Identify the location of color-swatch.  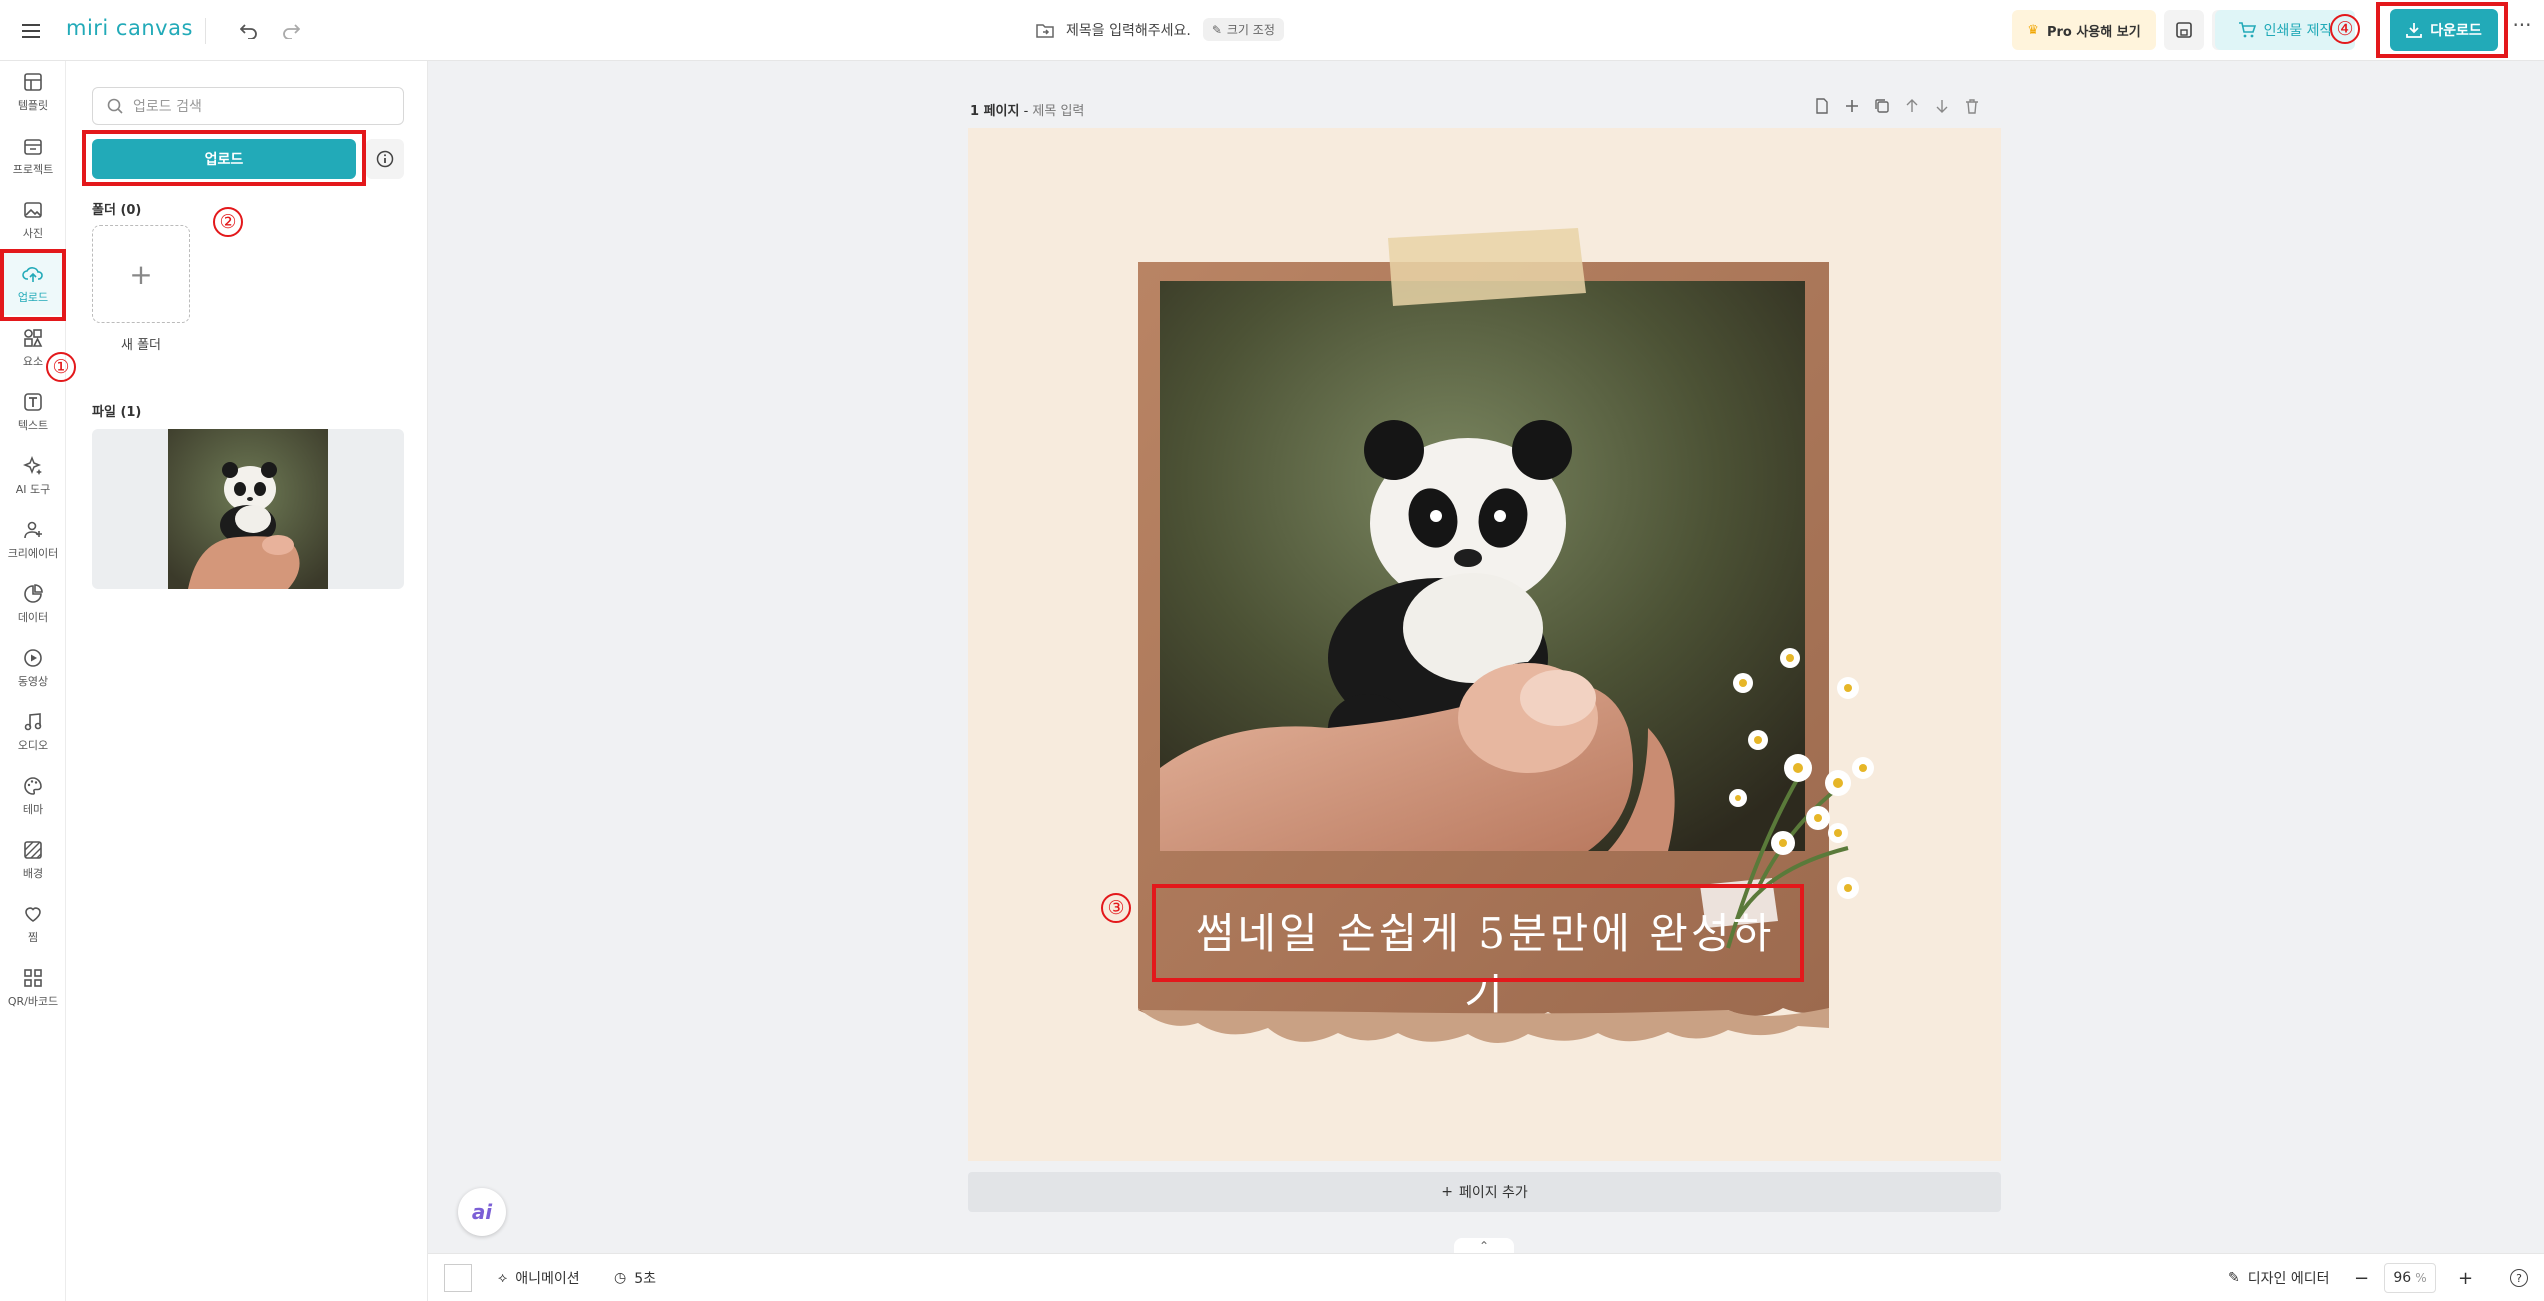
(458, 1278).